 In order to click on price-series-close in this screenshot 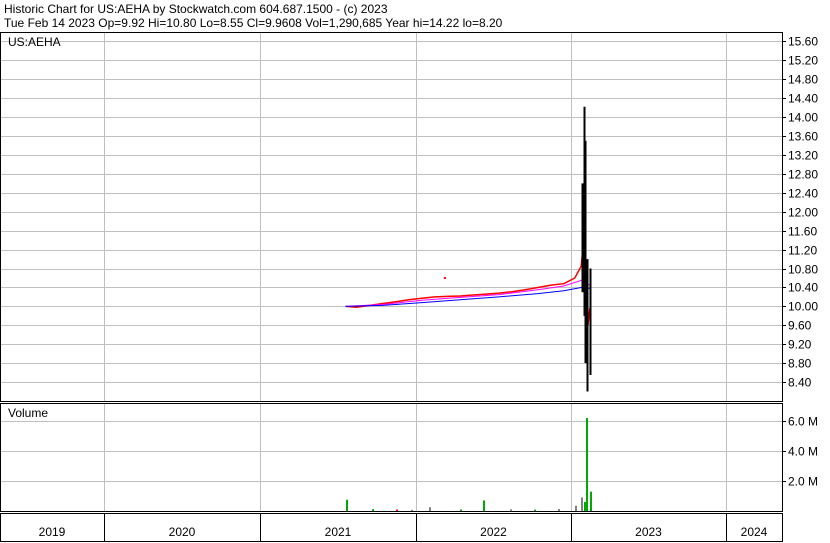, I will do `click(468, 278)`.